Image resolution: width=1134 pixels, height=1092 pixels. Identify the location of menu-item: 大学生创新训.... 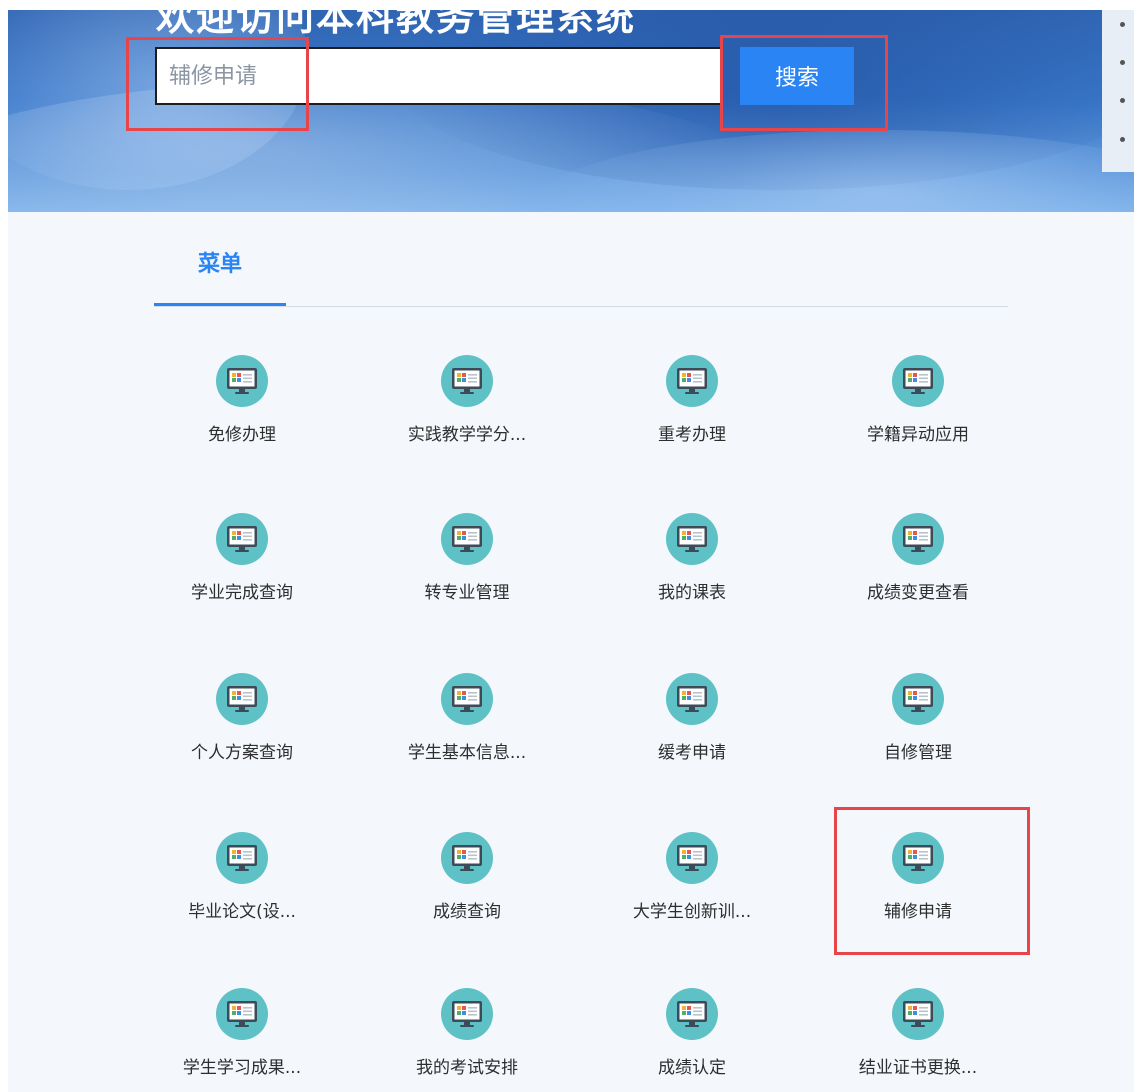
(692, 892).